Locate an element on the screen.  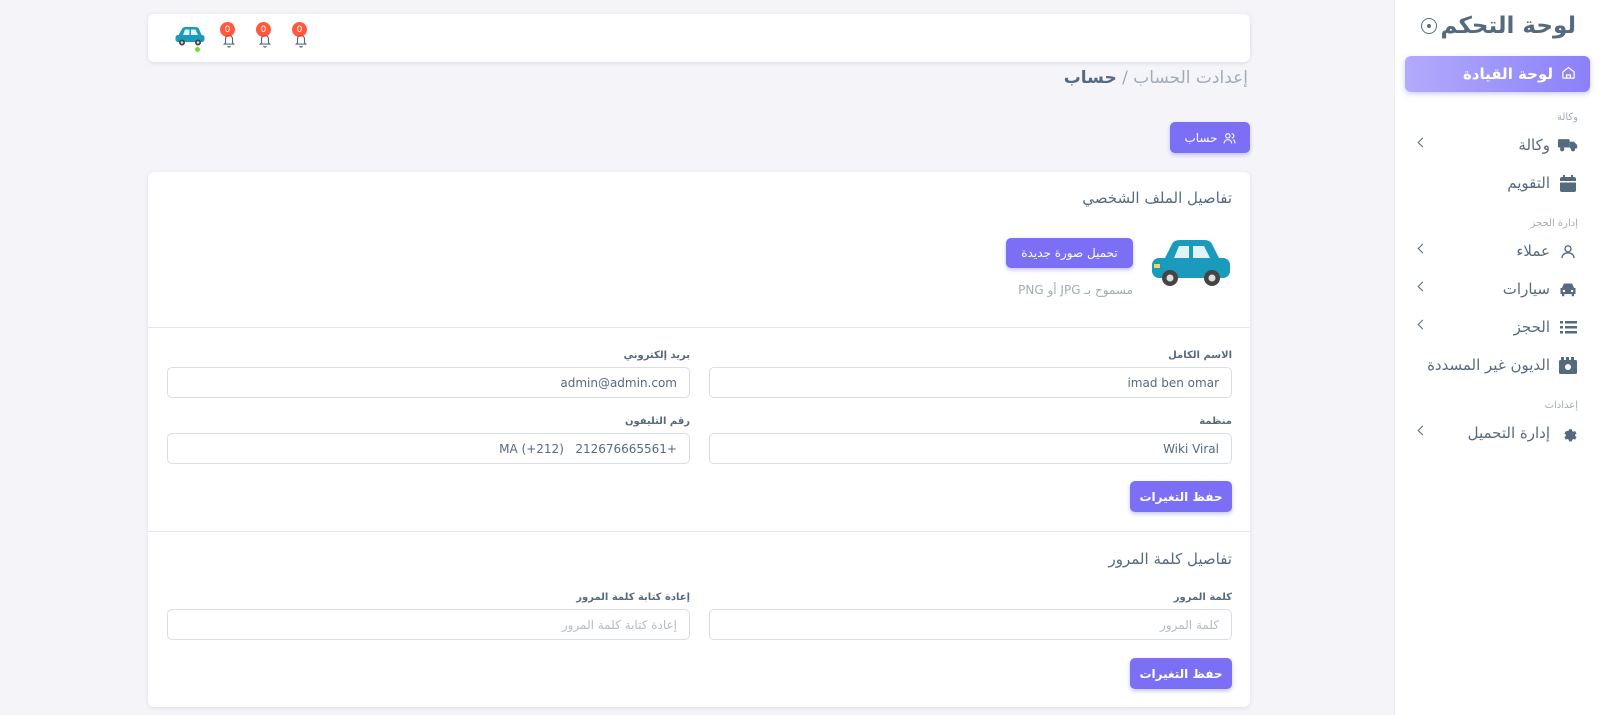
navbar-icons: 0 0 0 is located at coordinates (246, 38).